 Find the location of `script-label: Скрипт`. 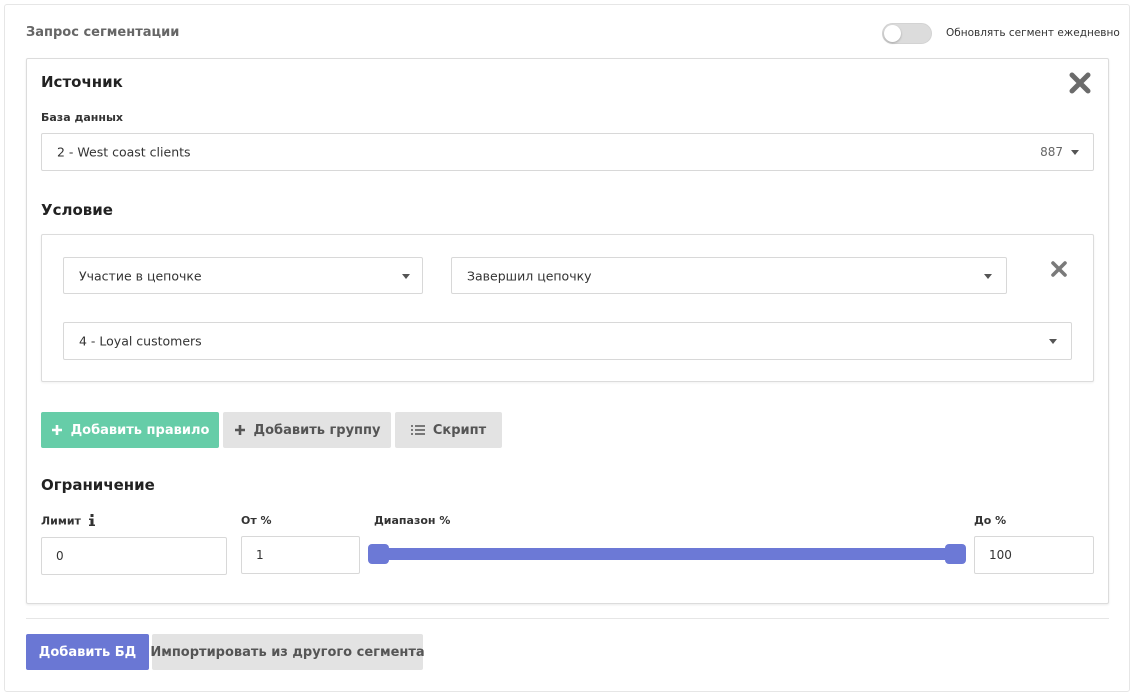

script-label: Скрипт is located at coordinates (459, 430).